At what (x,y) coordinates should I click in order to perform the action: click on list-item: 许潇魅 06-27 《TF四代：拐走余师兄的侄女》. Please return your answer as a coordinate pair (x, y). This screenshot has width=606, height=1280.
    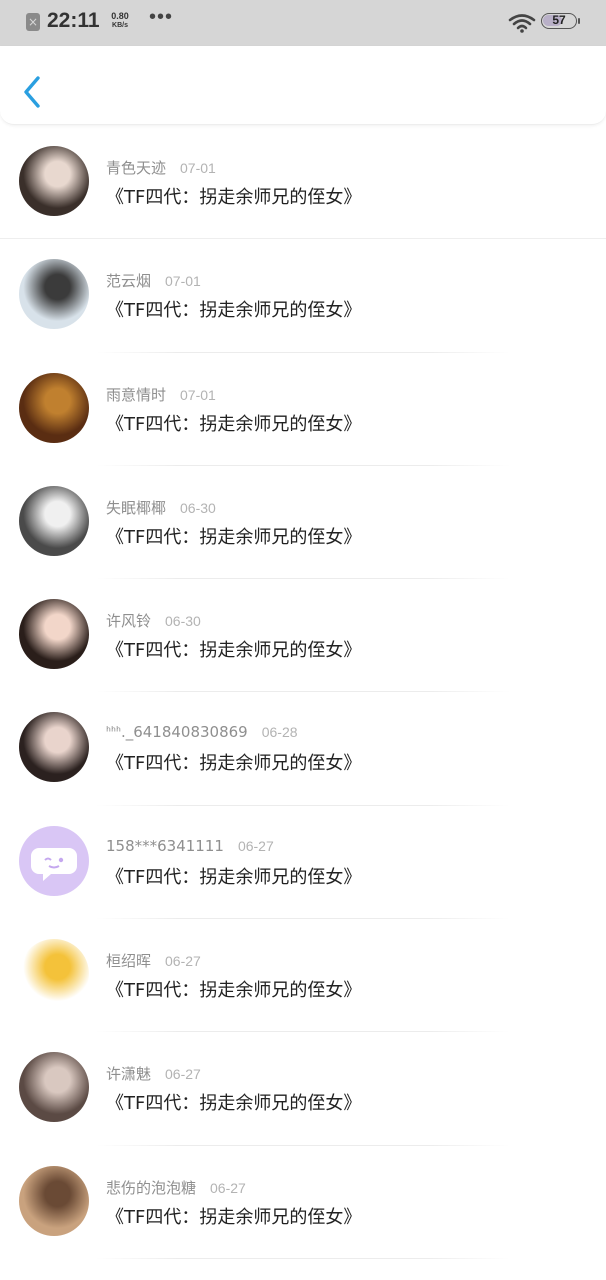
    Looking at the image, I should click on (303, 1089).